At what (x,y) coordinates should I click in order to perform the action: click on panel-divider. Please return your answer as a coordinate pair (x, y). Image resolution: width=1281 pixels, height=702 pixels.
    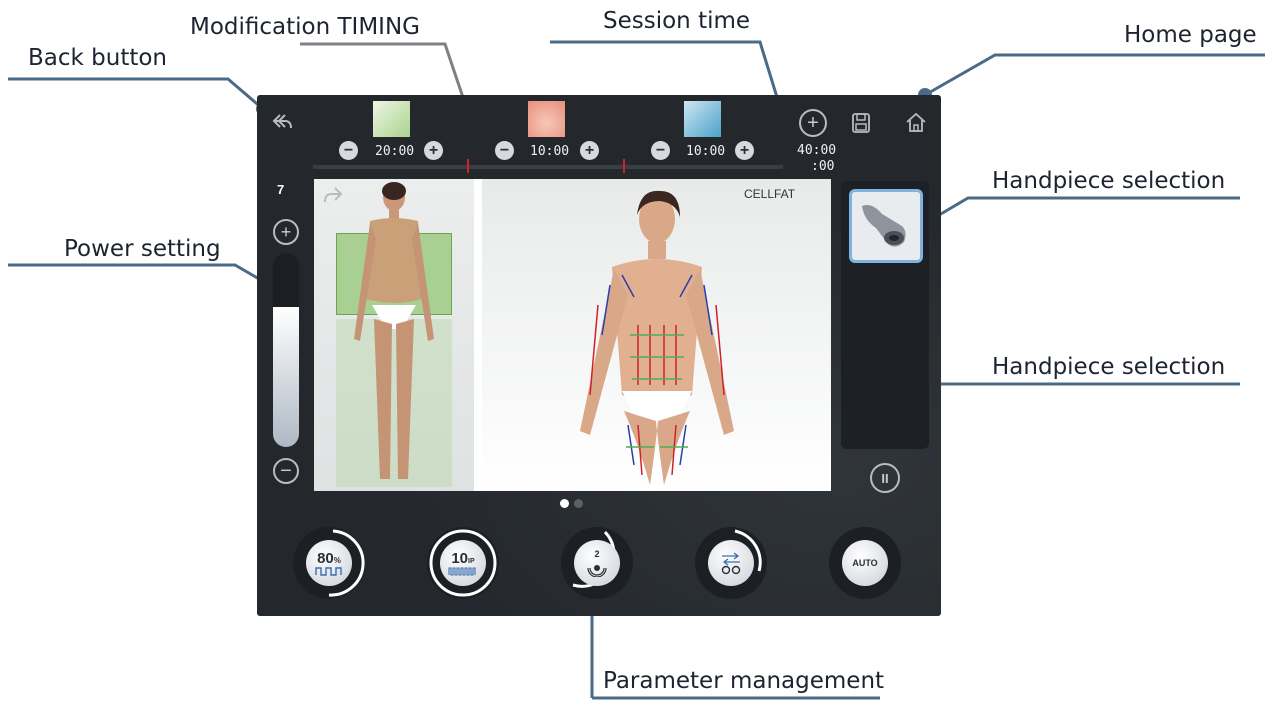
    Looking at the image, I should click on (478, 335).